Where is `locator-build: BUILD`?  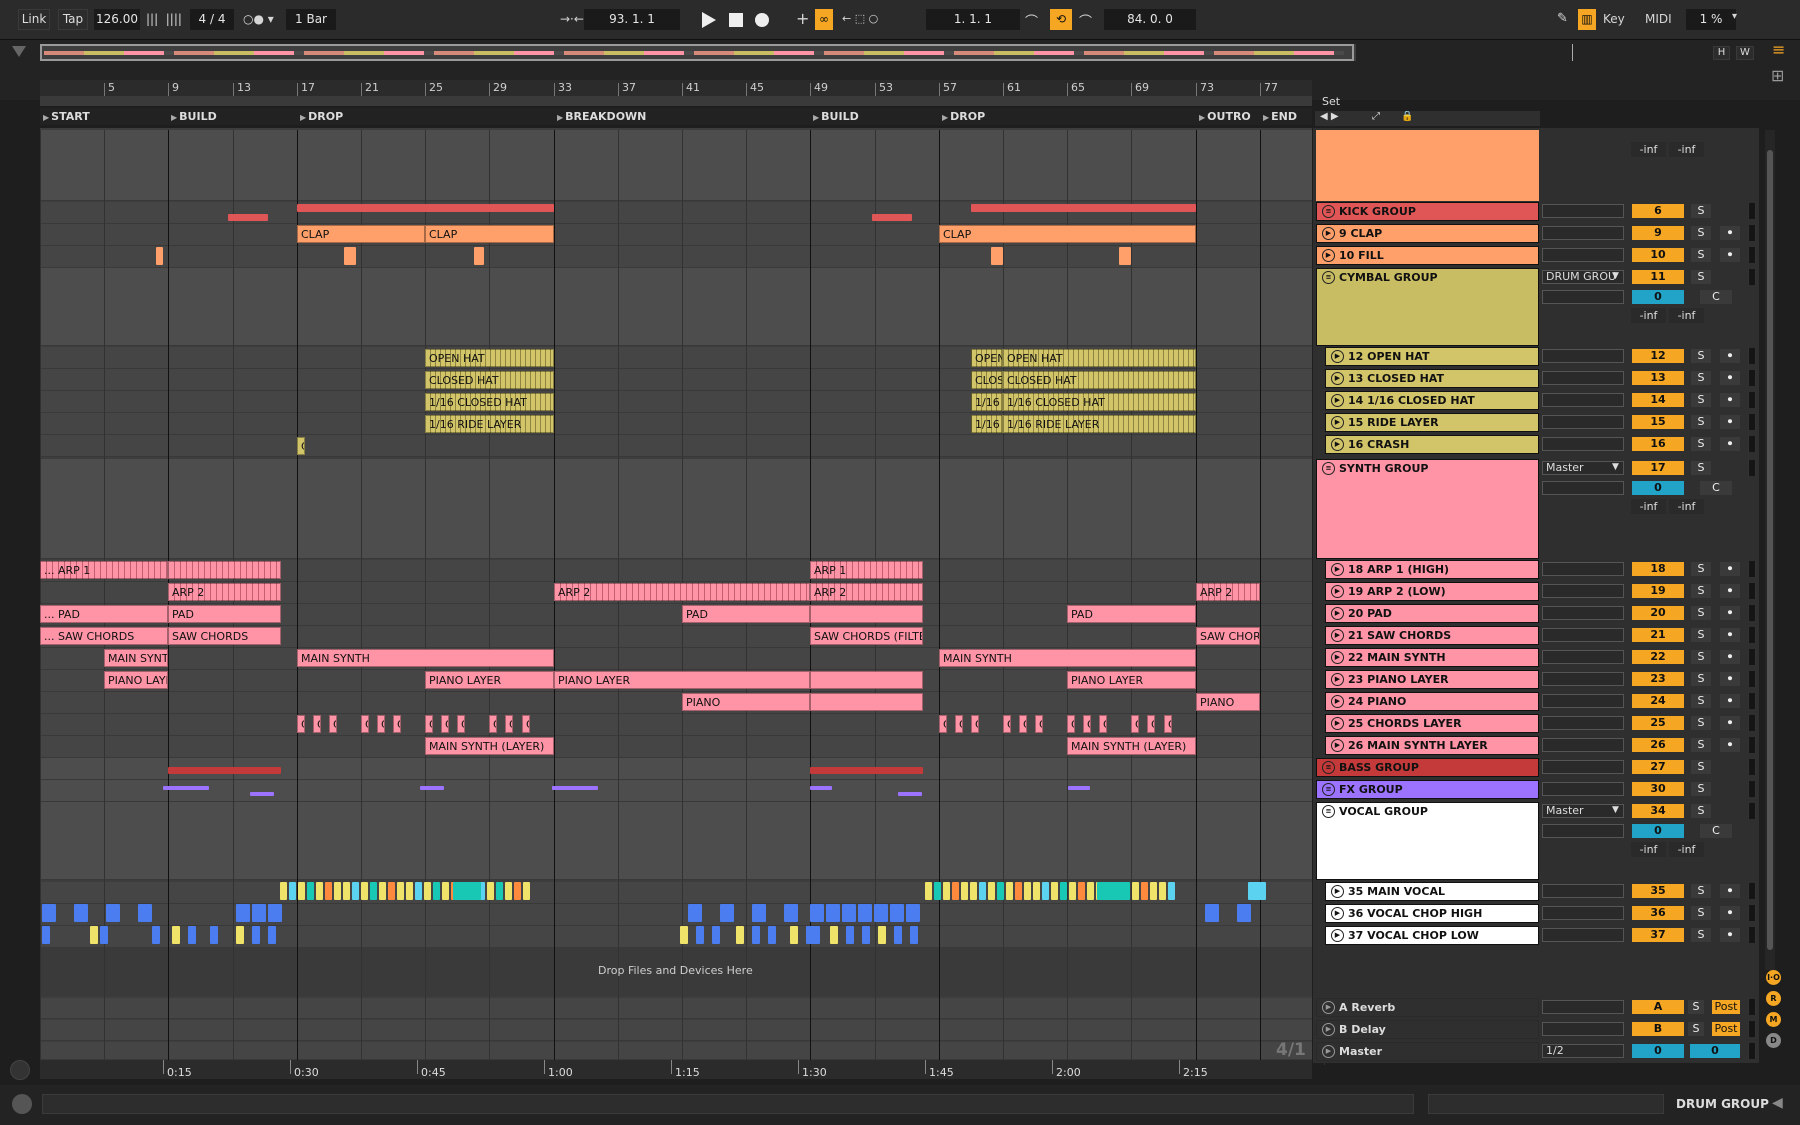
locator-build: BUILD is located at coordinates (836, 116).